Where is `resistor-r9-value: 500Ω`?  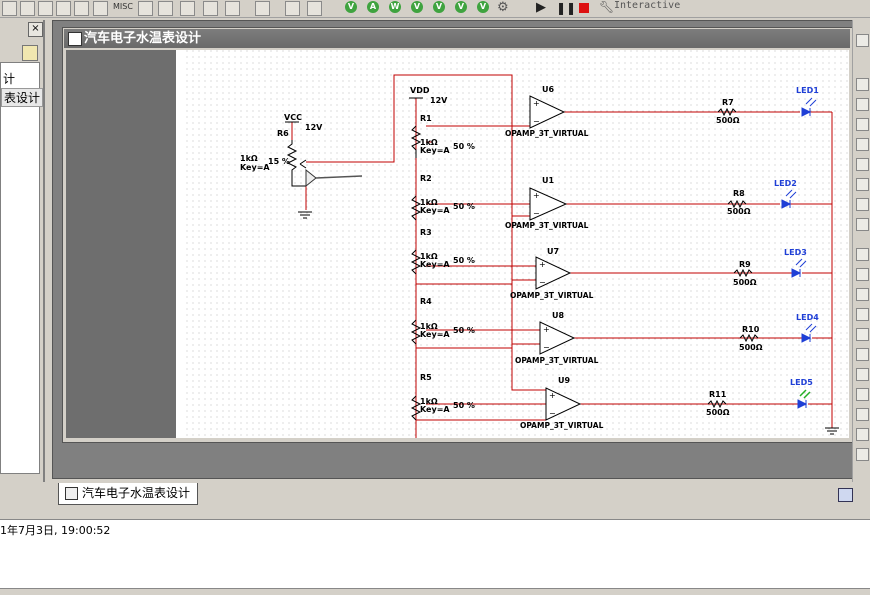 resistor-r9-value: 500Ω is located at coordinates (745, 282).